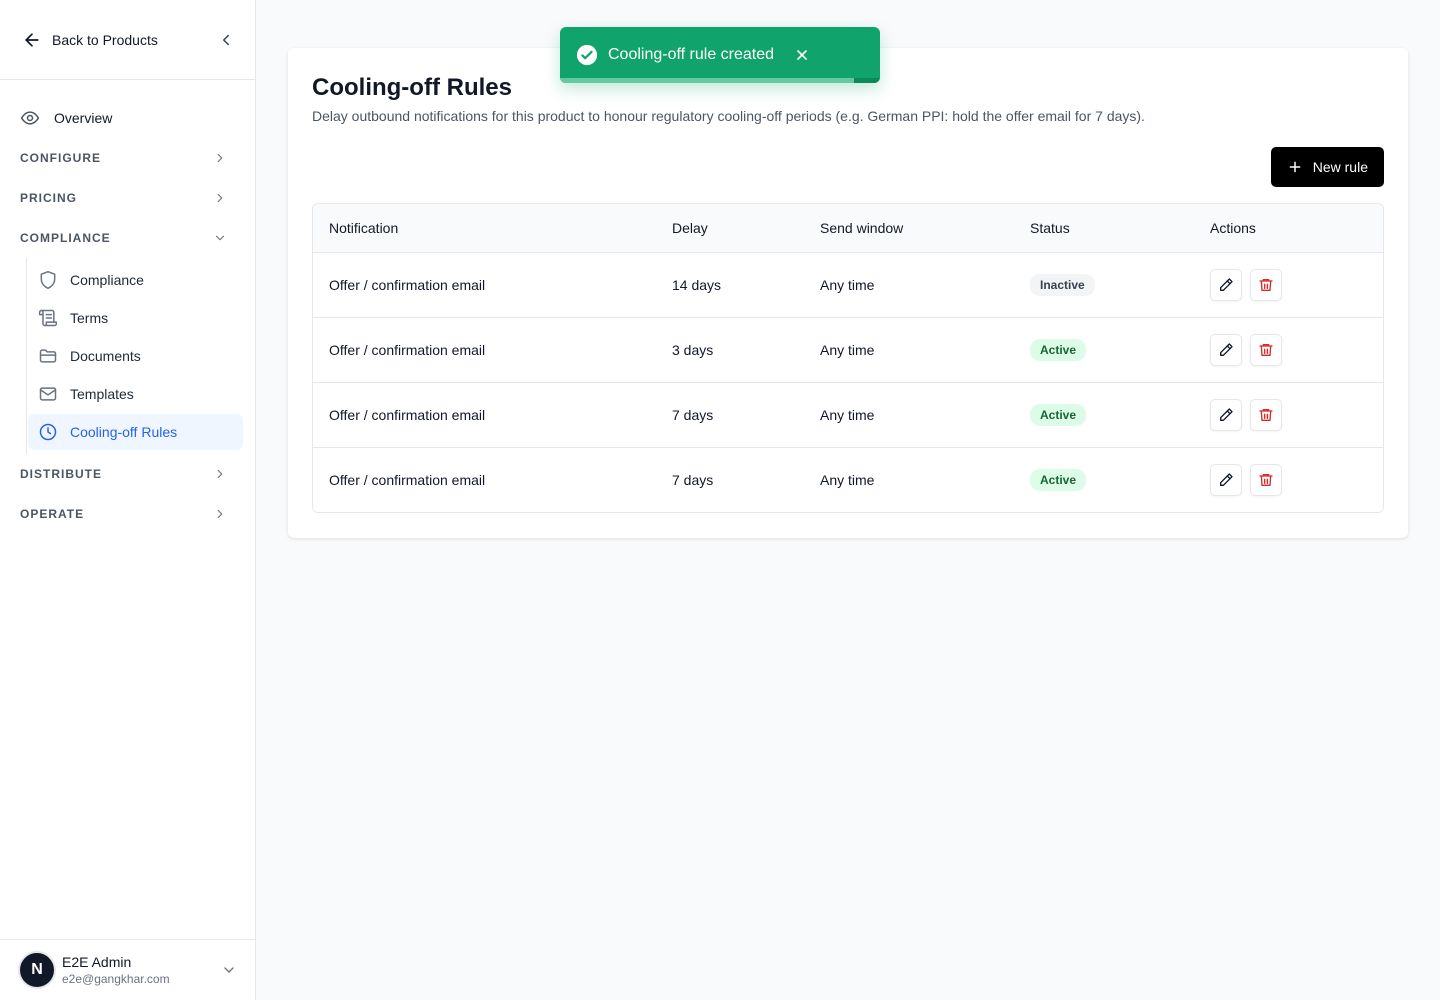 Image resolution: width=1440 pixels, height=1000 pixels. Describe the element at coordinates (730, 350) in the screenshot. I see `cell-delay: 3 days` at that location.